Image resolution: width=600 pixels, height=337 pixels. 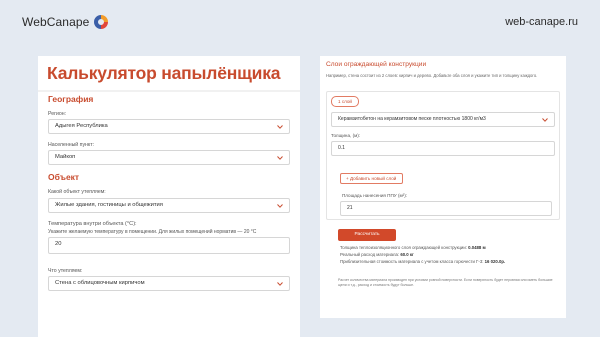 What do you see at coordinates (477, 247) in the screenshot?
I see `result-thickness-value: 0.0488 м` at bounding box center [477, 247].